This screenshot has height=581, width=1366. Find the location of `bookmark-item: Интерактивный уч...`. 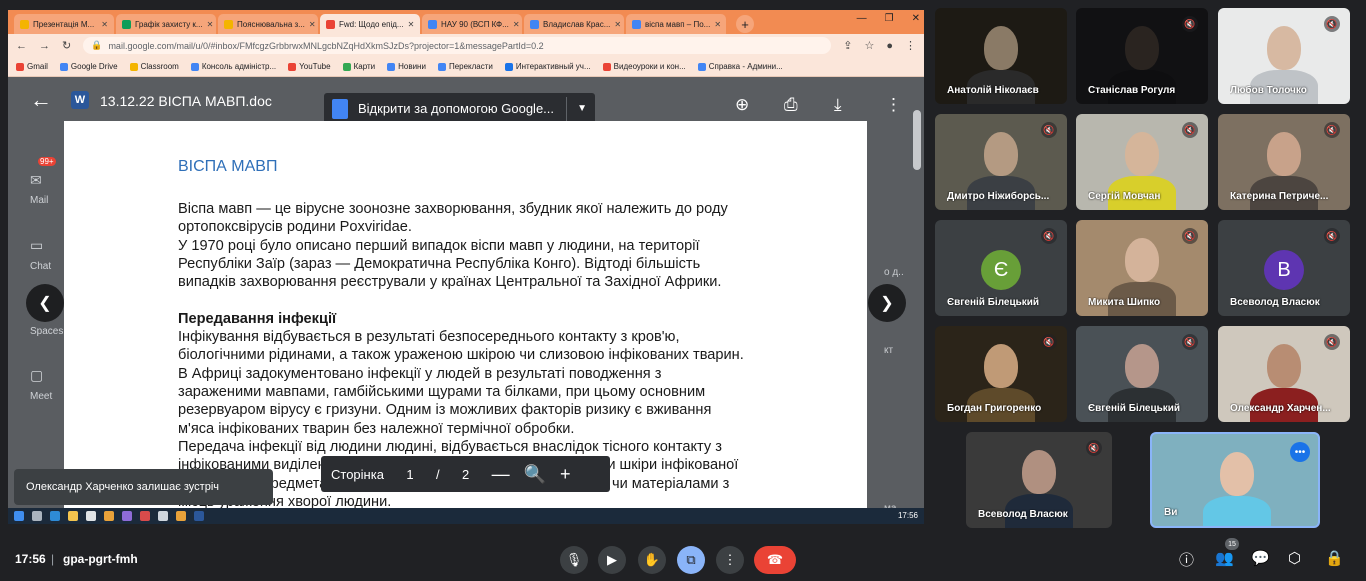

bookmark-item: Интерактивный уч... is located at coordinates (547, 66).